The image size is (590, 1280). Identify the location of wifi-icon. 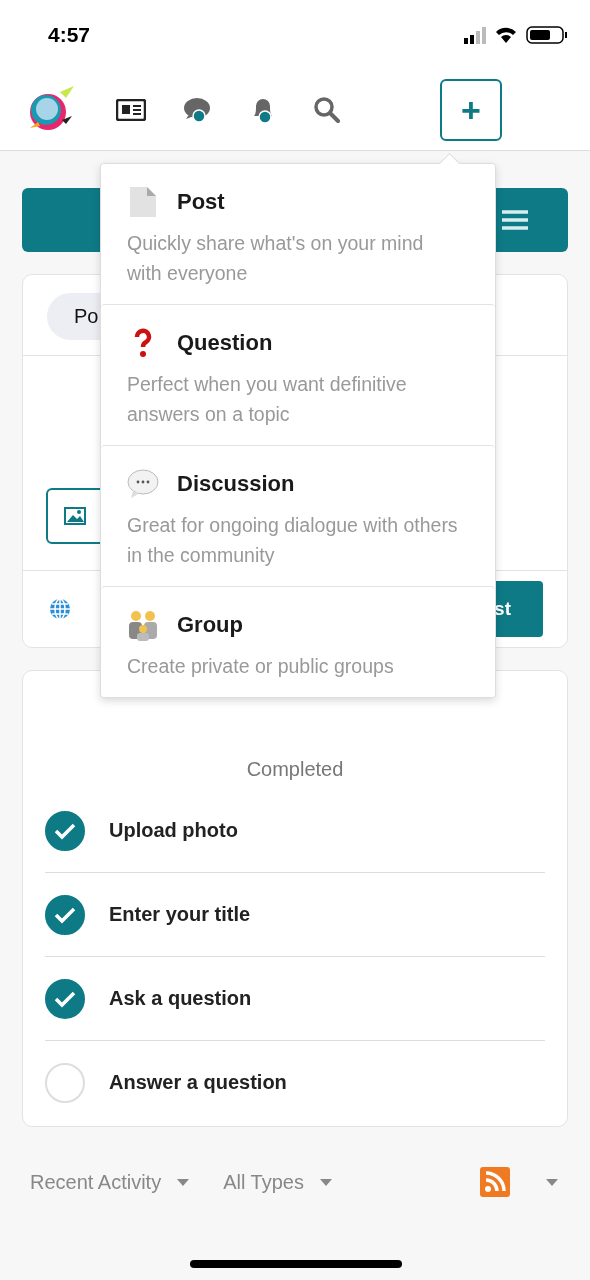
(506, 35).